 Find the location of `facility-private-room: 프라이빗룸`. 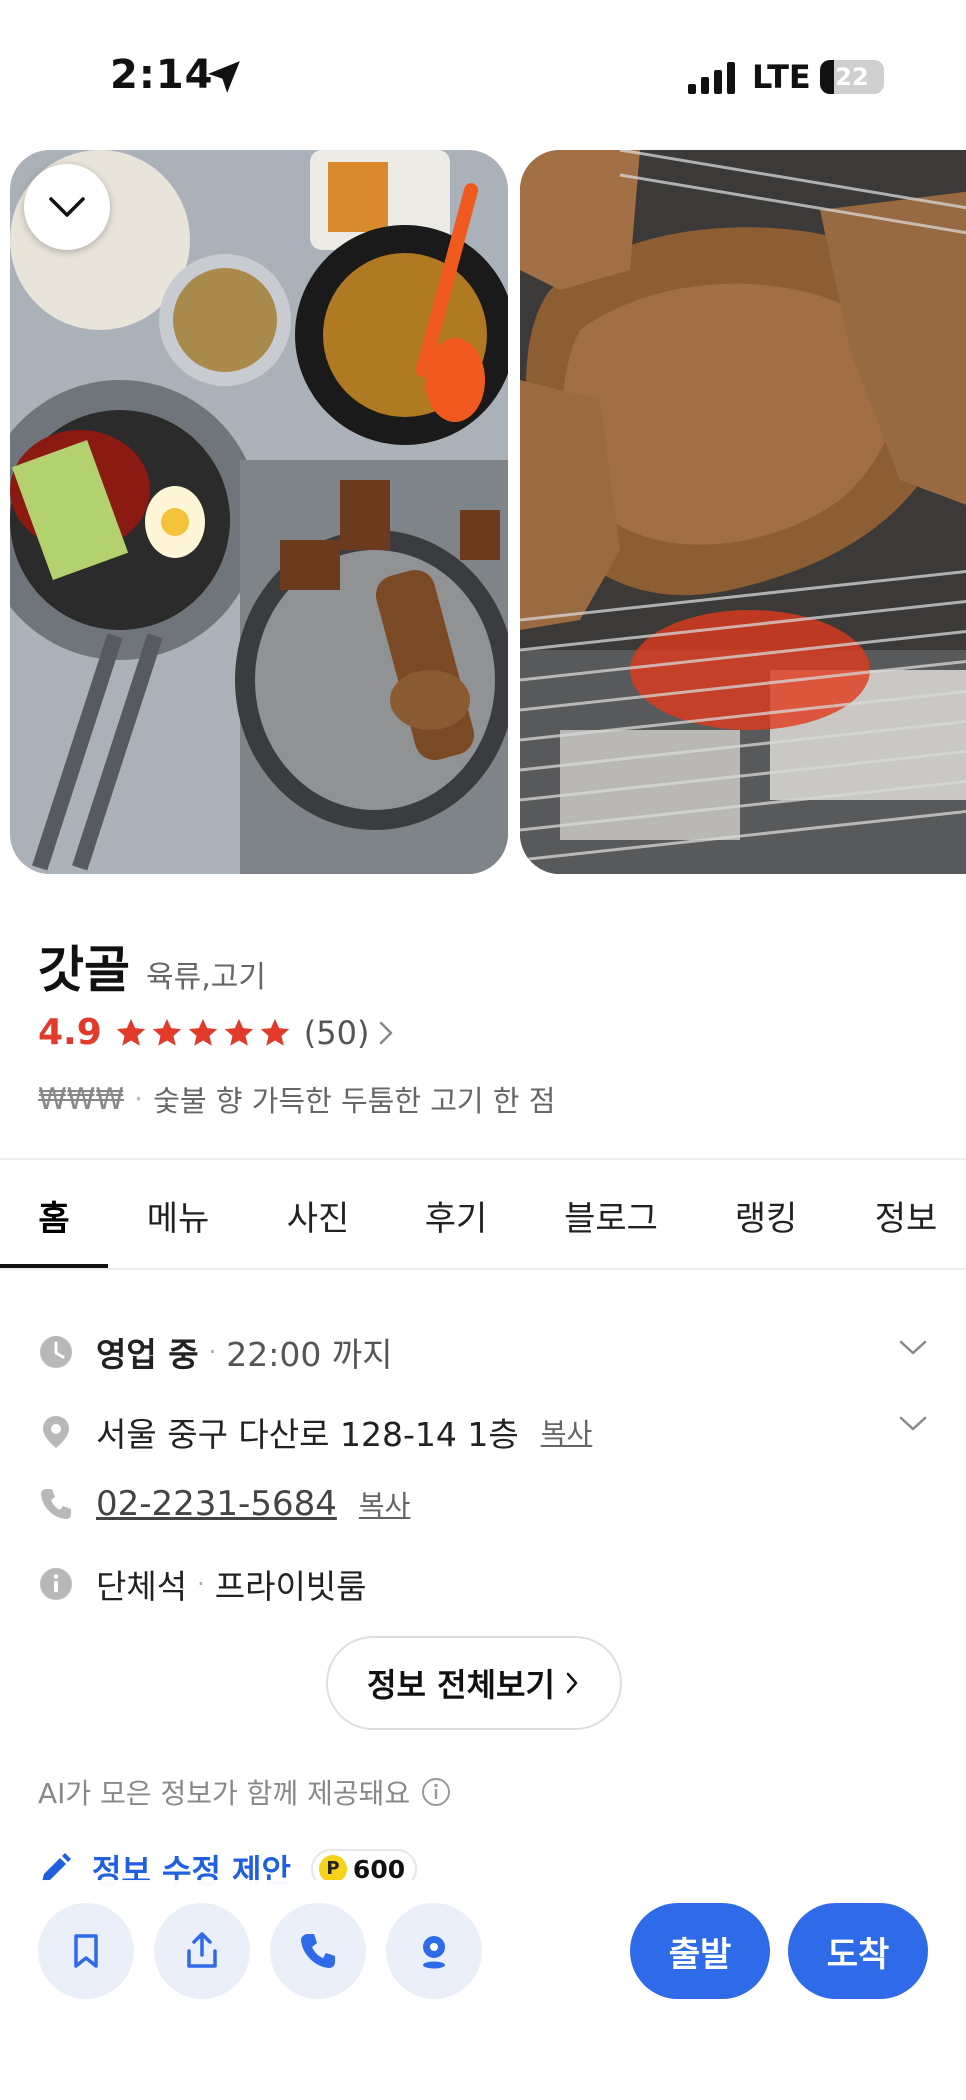

facility-private-room: 프라이빗룸 is located at coordinates (290, 1586).